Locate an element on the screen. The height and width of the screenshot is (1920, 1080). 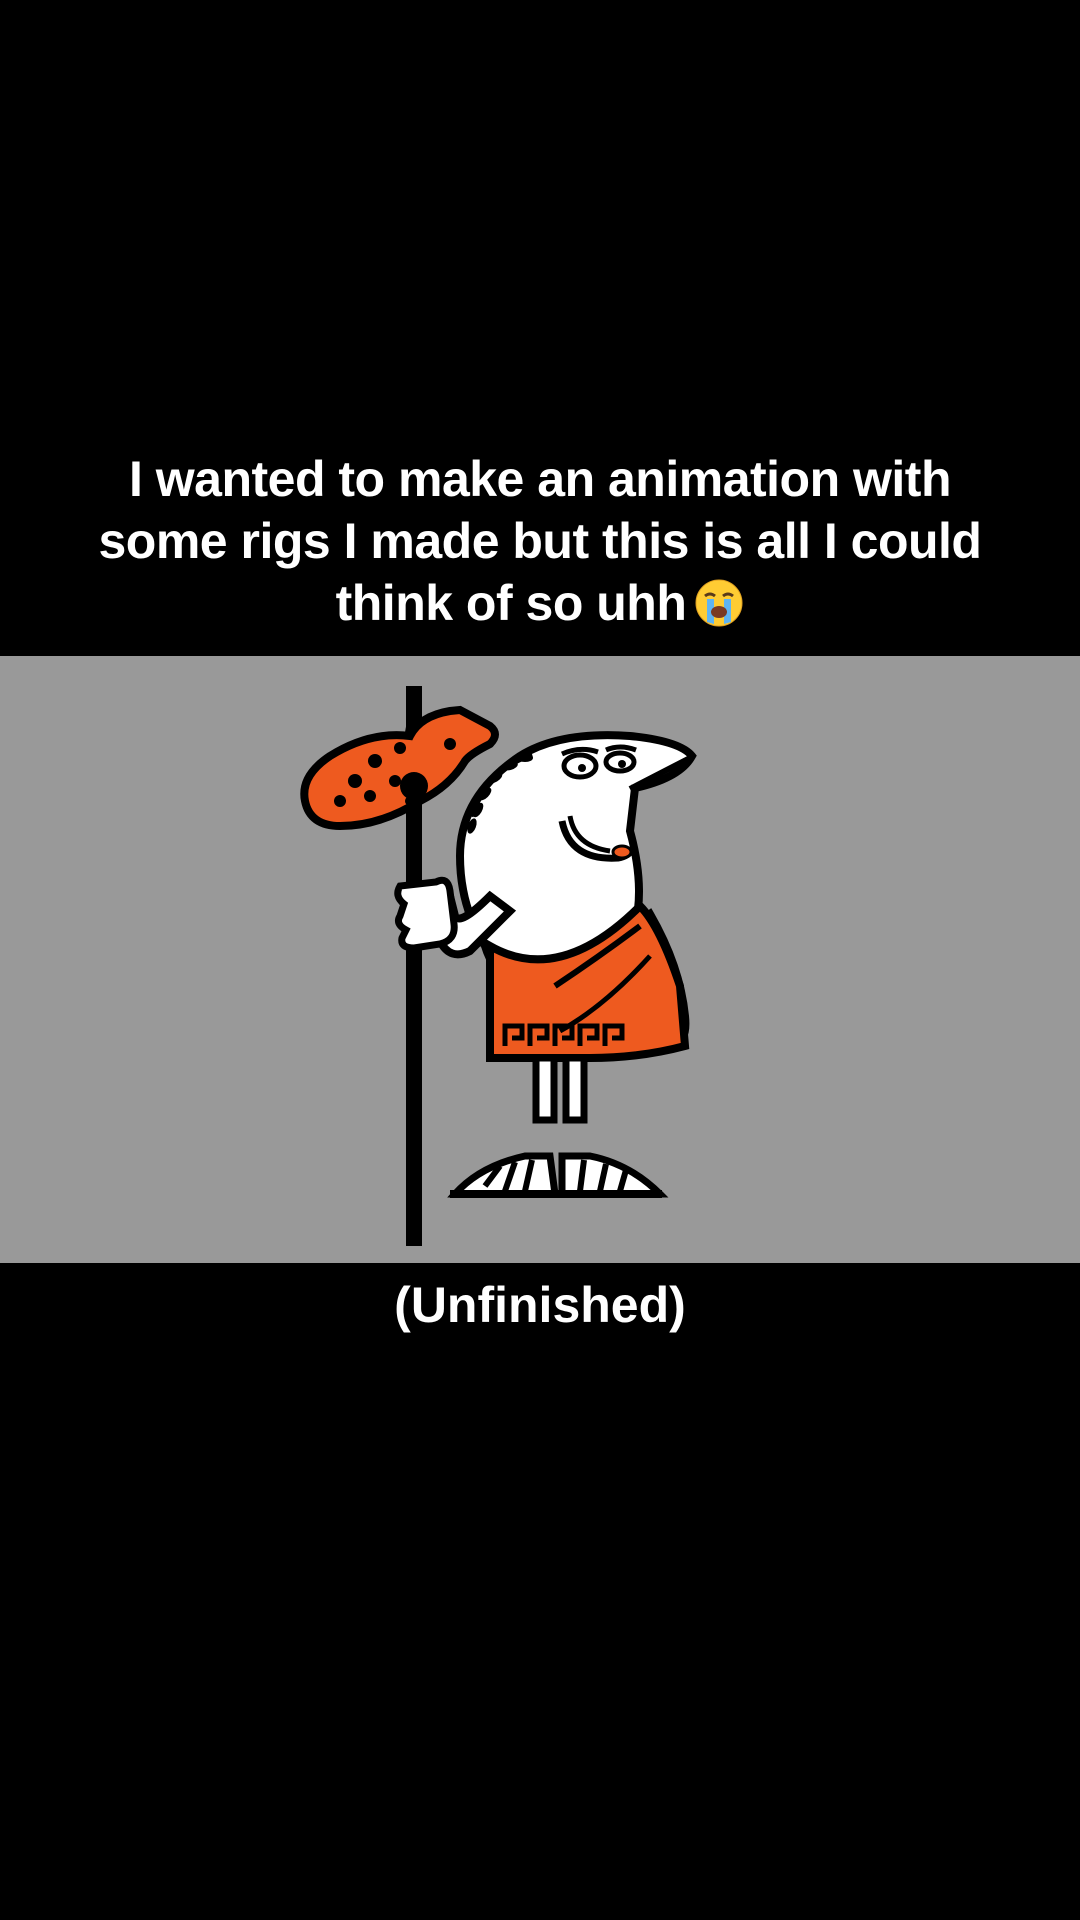
caption-line-3-text: think of so uhh is located at coordinates (511, 603).